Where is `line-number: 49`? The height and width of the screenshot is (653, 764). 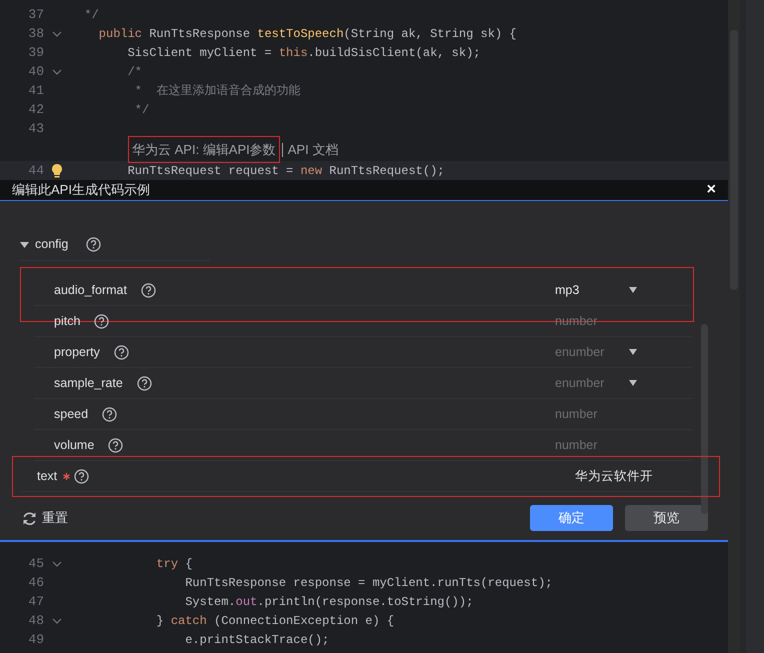
line-number: 49 is located at coordinates (35, 639).